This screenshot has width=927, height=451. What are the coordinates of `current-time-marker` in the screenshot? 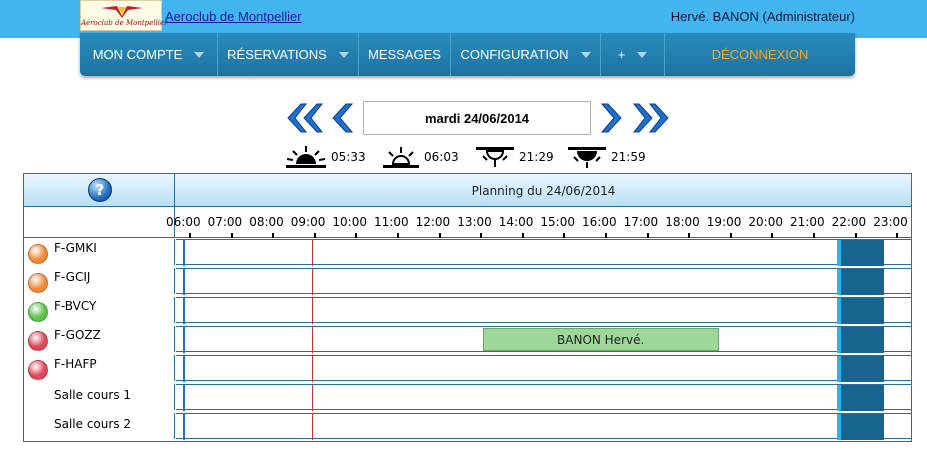 It's located at (184, 311).